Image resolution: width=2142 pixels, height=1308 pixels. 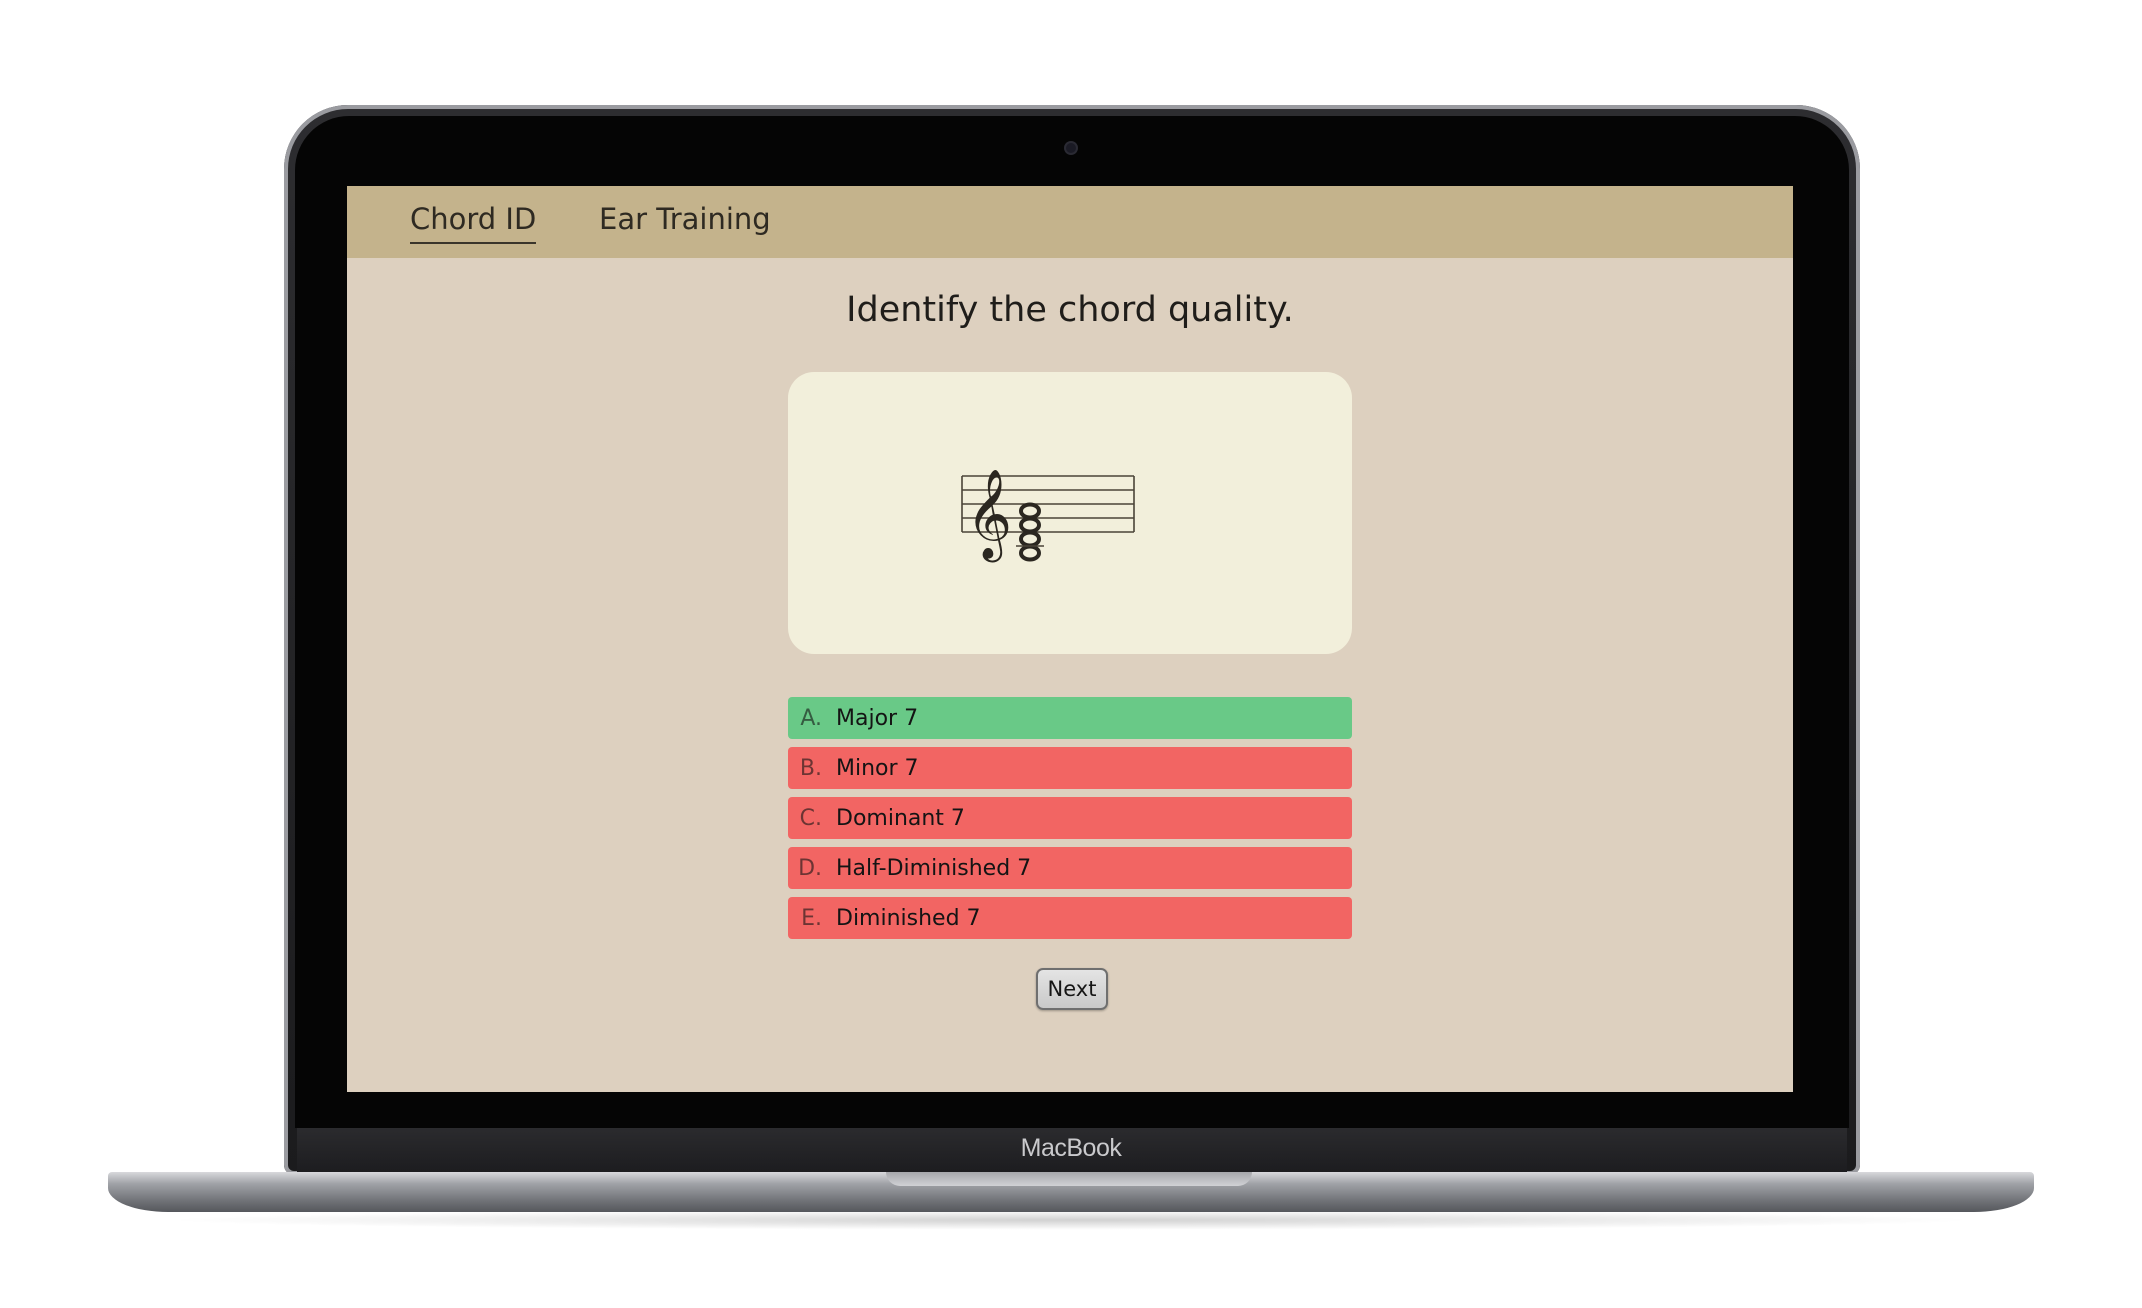 What do you see at coordinates (1071, 1148) in the screenshot?
I see `brand-label: MacBook` at bounding box center [1071, 1148].